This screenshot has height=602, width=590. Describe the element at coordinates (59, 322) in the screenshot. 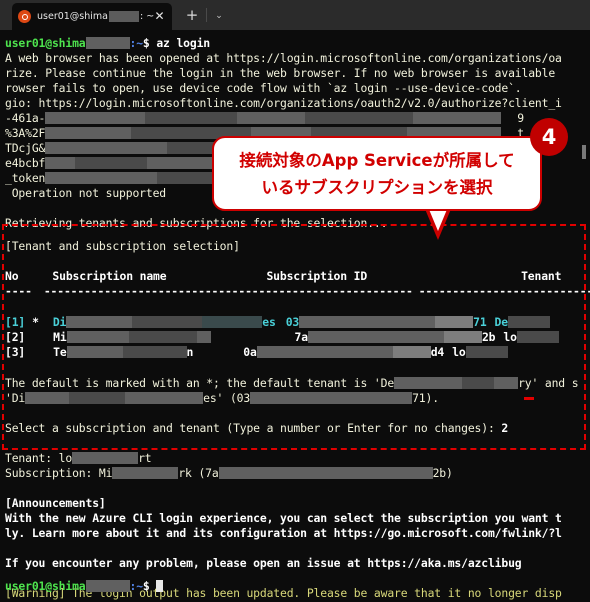

I see `row-name-prefix: Di` at that location.